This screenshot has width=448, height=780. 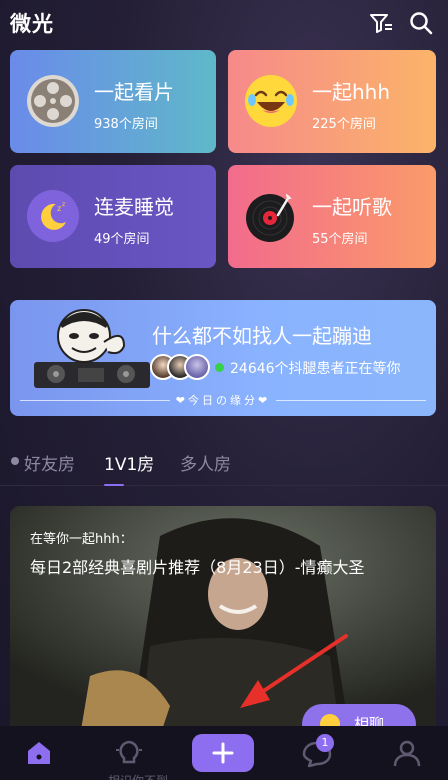 What do you see at coordinates (223, 358) in the screenshot?
I see `disco-banner: 什么都不如找人一起蹦迪 24646个抖腿患者正在等你 ❤今日の缘分❤` at bounding box center [223, 358].